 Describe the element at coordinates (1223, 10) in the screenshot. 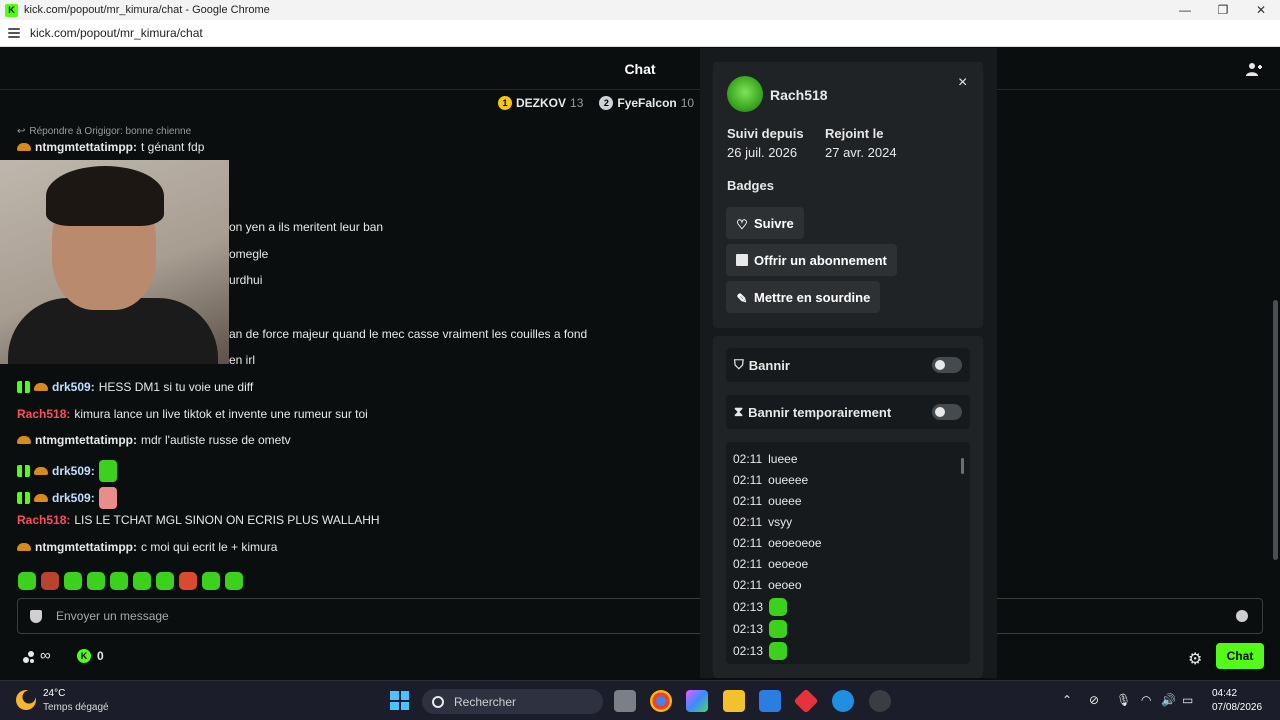

I see `maximize-icon: ❐` at that location.